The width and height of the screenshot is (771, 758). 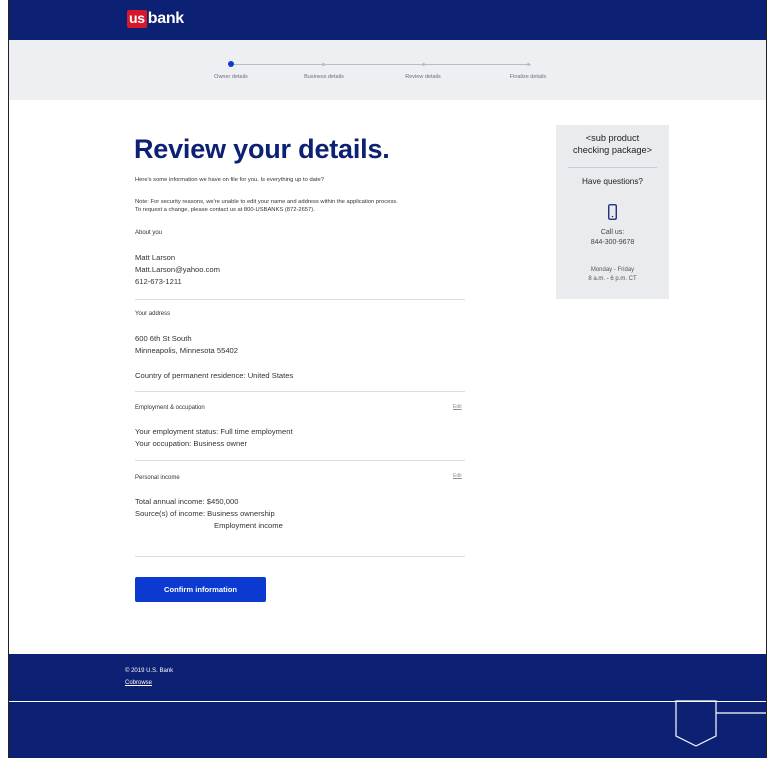 I want to click on section-heading-address: Your address, so click(x=153, y=314).